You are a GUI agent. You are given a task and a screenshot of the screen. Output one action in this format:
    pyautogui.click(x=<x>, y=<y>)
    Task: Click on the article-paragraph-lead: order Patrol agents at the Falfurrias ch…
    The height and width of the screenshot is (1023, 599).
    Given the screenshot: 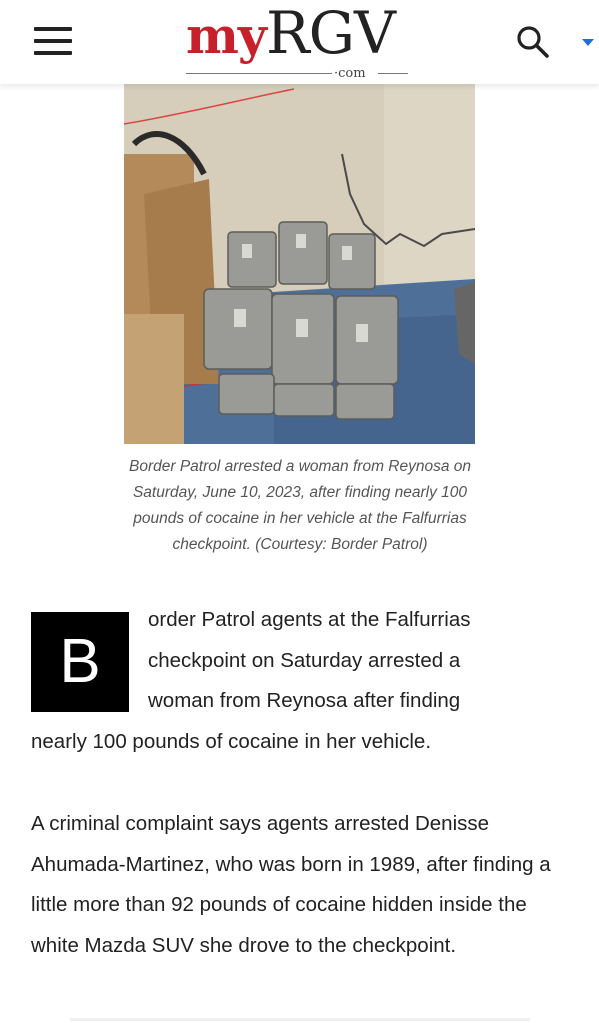 What is the action you would take?
    pyautogui.click(x=363, y=661)
    